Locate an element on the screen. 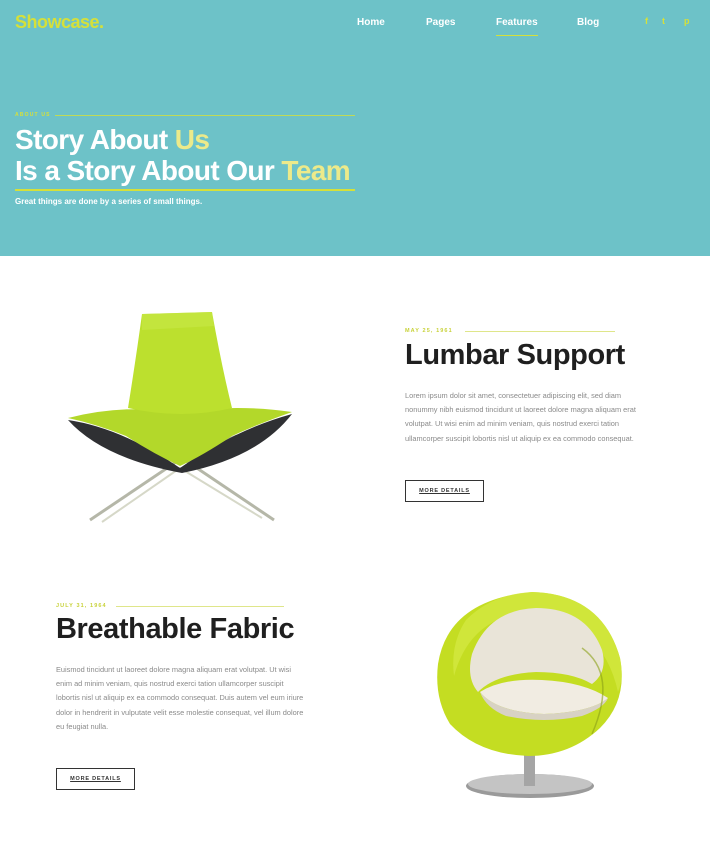 The width and height of the screenshot is (710, 868). nav-blog: Blog is located at coordinates (588, 22).